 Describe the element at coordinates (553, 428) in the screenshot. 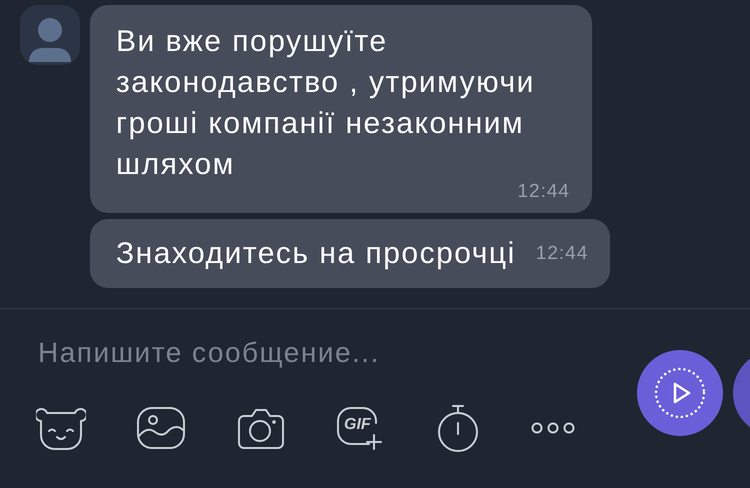

I see `more-icon` at that location.